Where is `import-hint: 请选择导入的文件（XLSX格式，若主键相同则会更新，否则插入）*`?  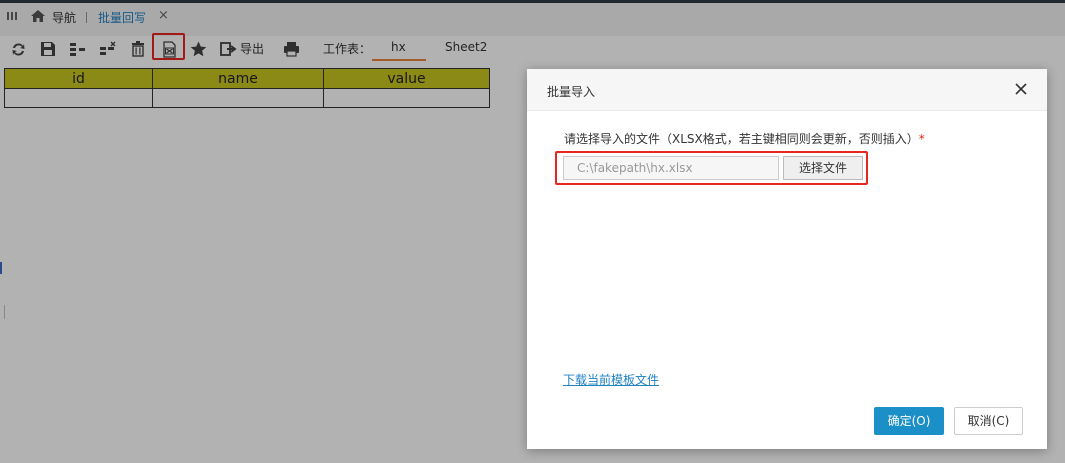
import-hint: 请选择导入的文件（XLSX格式，若主键相同则会更新，否则插入）* is located at coordinates (744, 138).